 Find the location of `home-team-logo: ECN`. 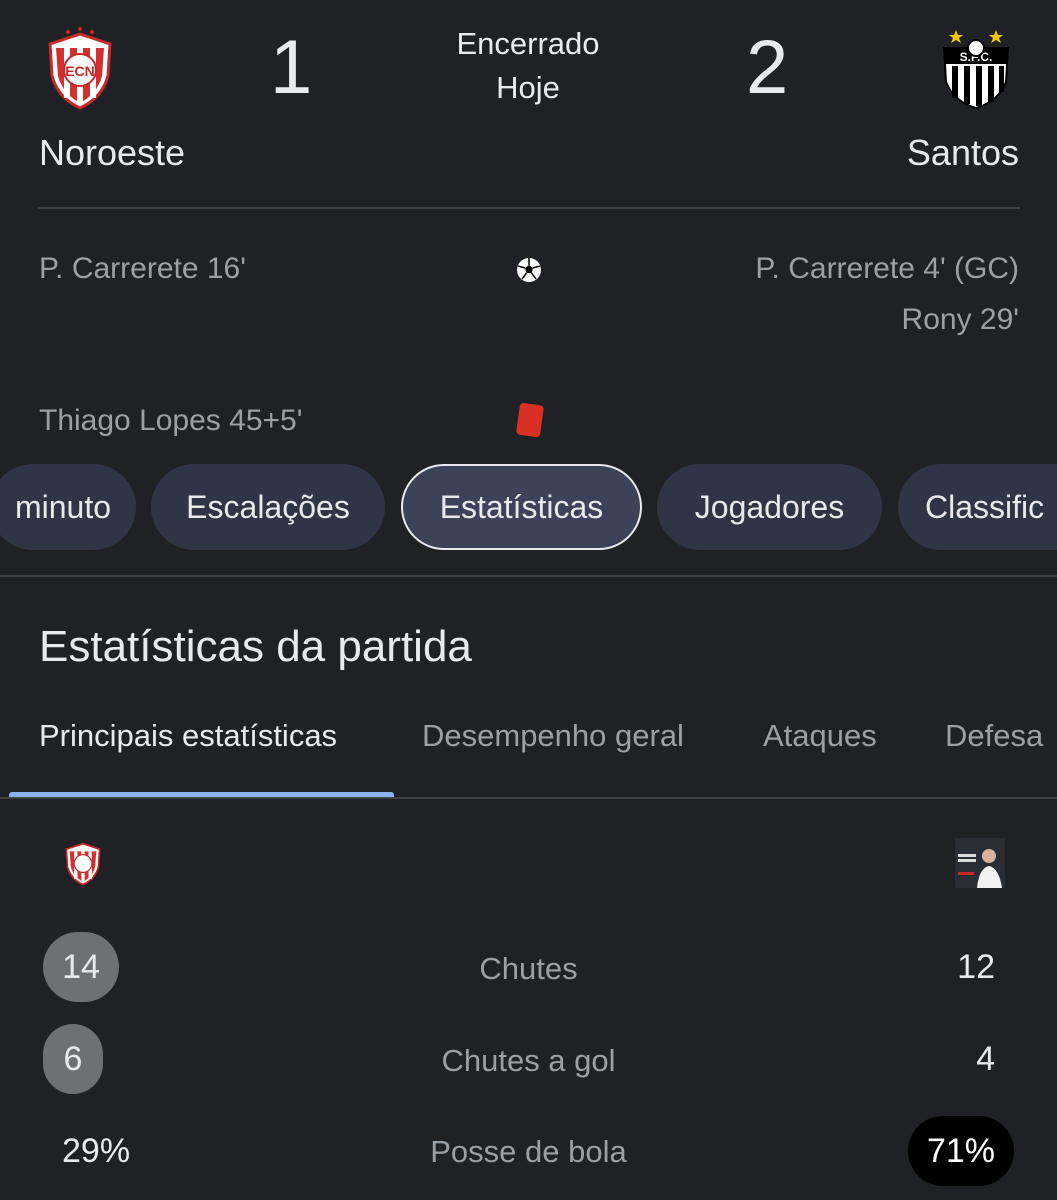

home-team-logo: ECN is located at coordinates (80, 69).